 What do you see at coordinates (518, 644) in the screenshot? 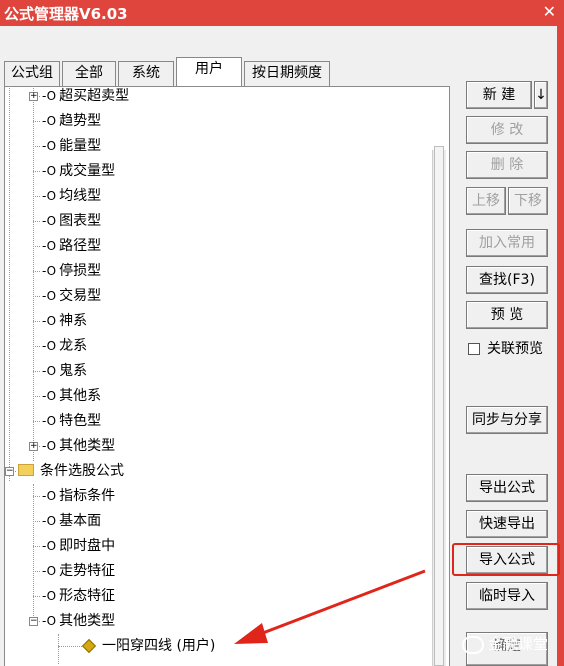
I see `watermark-text: 金融课堂` at bounding box center [518, 644].